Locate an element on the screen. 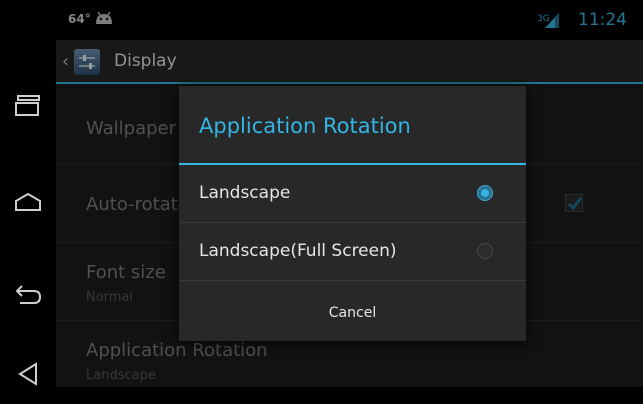 This screenshot has height=404, width=643. back-arrow-icon is located at coordinates (28, 294).